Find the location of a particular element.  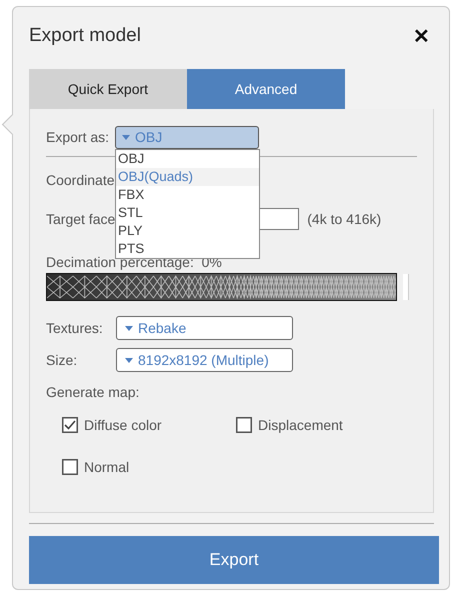

checkbox-label: Diffuse color is located at coordinates (123, 425).